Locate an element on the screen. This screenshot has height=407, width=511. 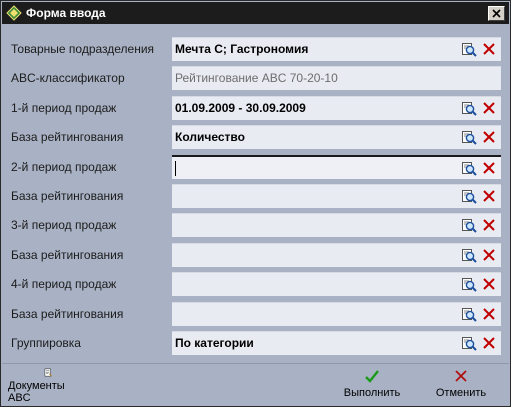
execute-button: Выполнить is located at coordinates (372, 386).